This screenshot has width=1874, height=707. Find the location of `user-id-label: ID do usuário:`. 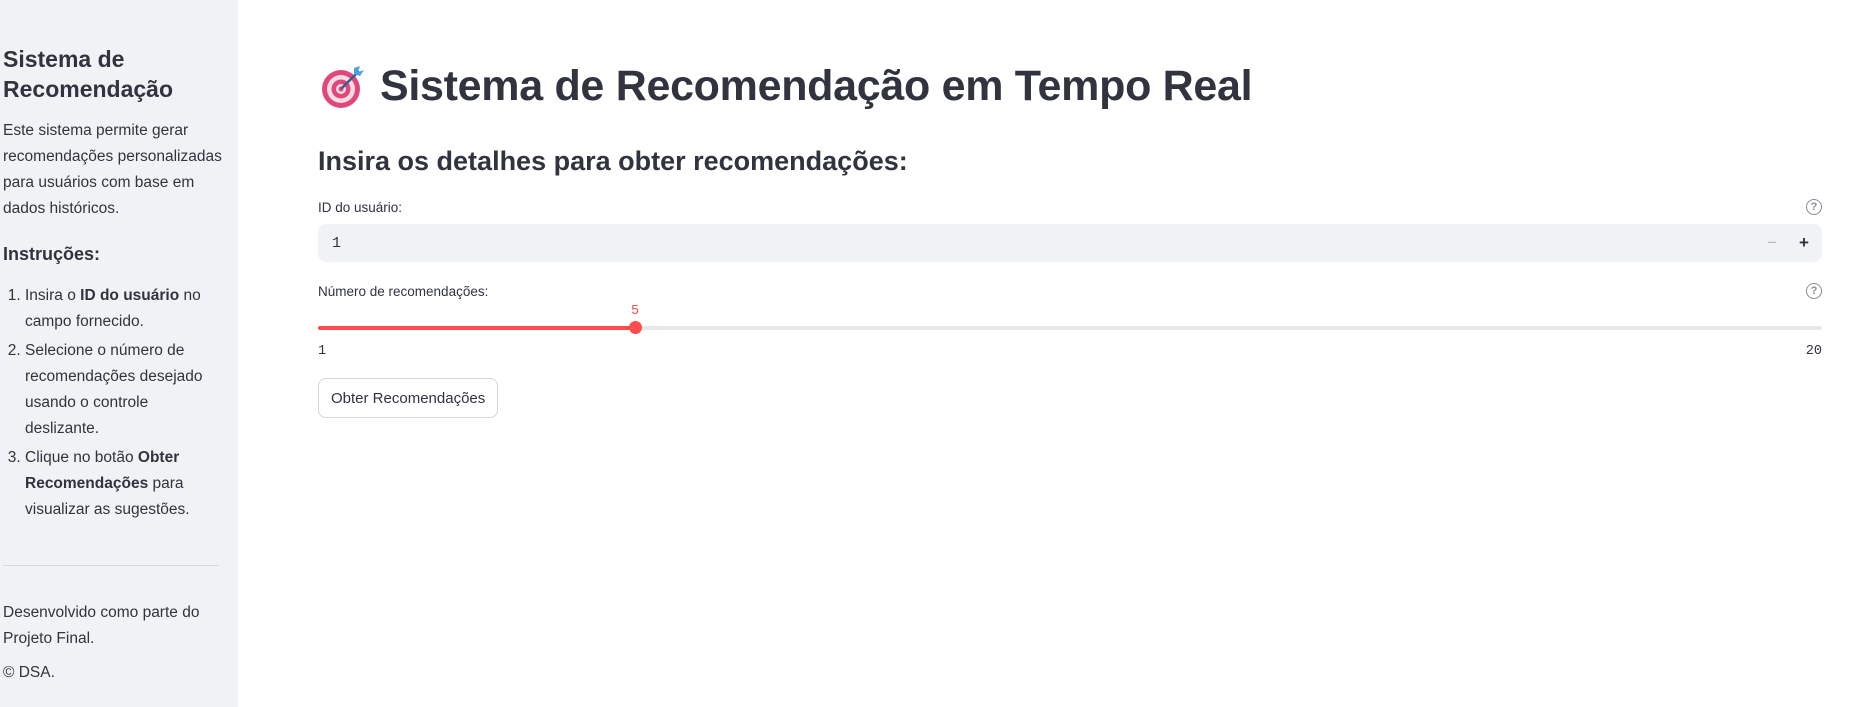

user-id-label: ID do usuário: is located at coordinates (360, 207).